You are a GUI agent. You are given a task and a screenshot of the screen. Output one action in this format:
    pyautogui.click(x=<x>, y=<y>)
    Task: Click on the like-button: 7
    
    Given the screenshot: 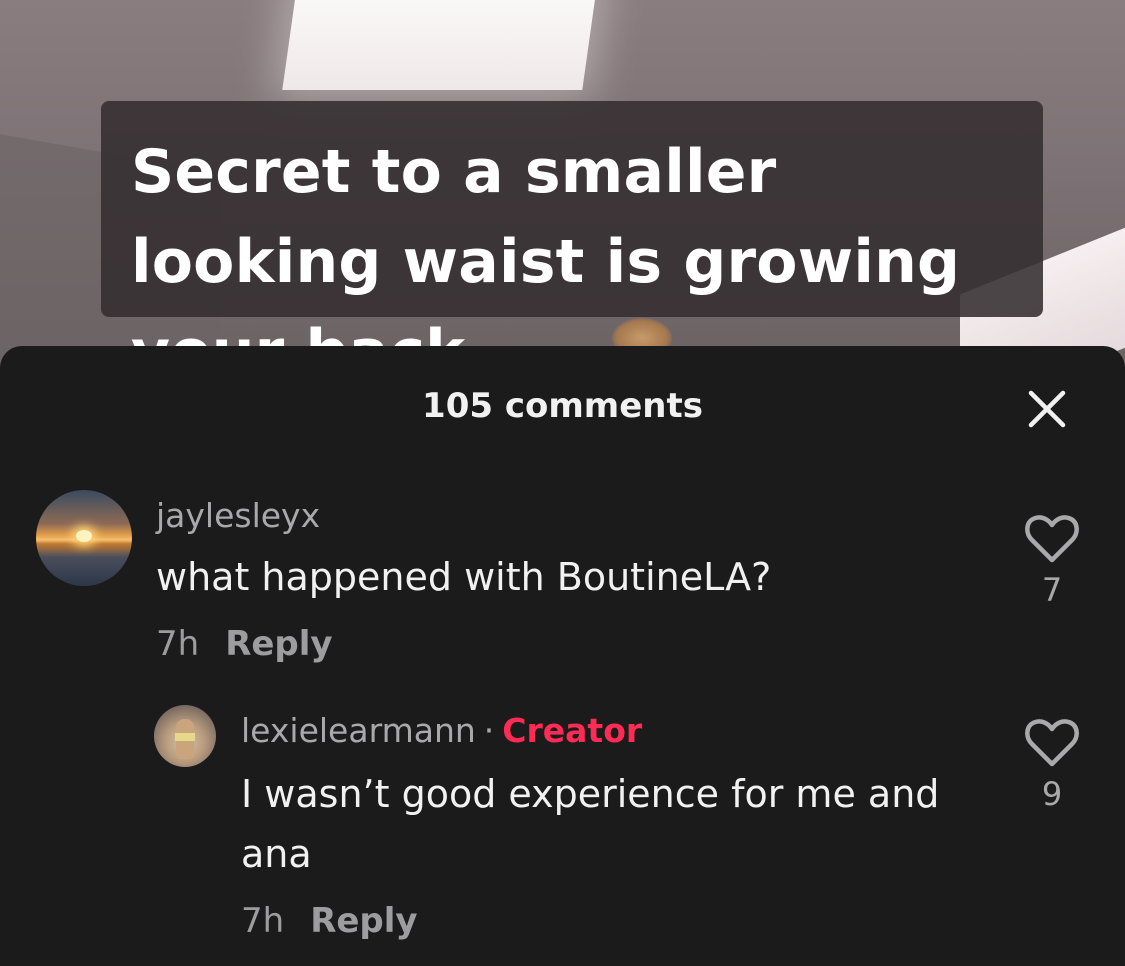 What is the action you would take?
    pyautogui.click(x=1052, y=561)
    